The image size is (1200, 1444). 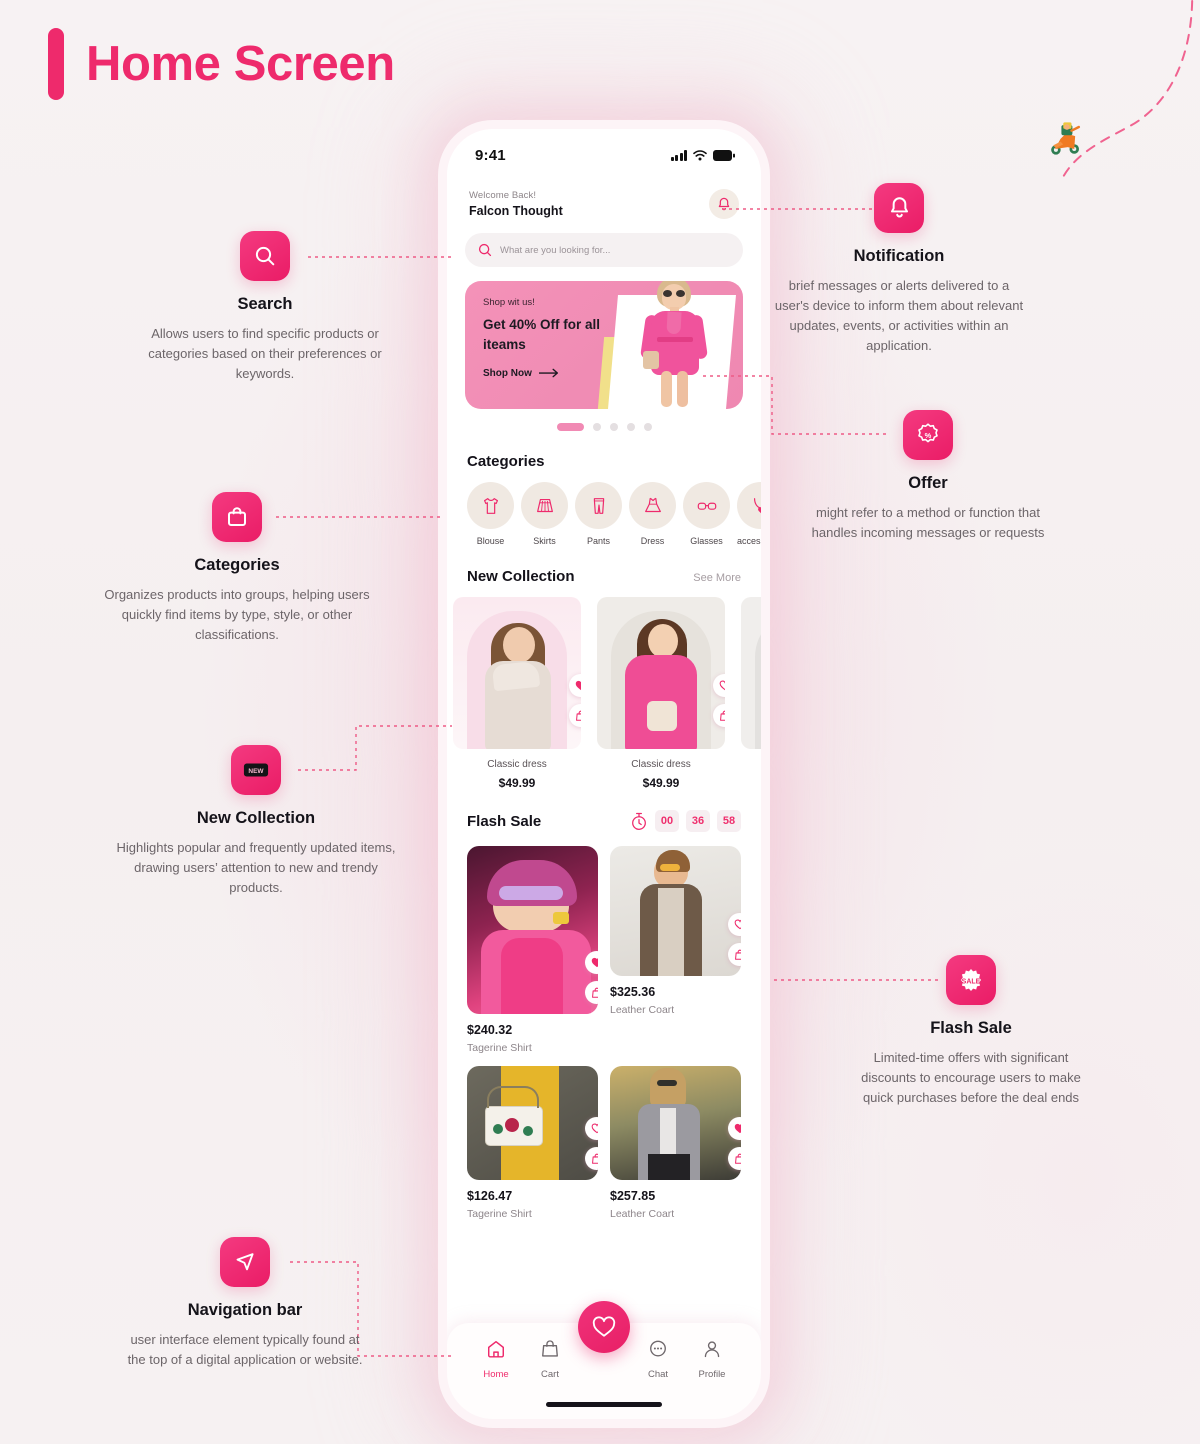 What do you see at coordinates (604, 1360) in the screenshot?
I see `bottom-navigation-bar: Home Cart Chat Profile` at bounding box center [604, 1360].